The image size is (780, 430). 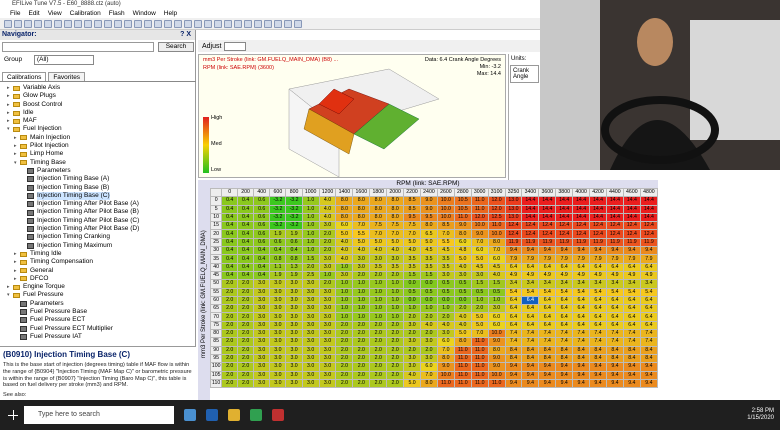 What do you see at coordinates (513, 242) in the screenshot?
I see `grid-cell: 11.9` at bounding box center [513, 242].